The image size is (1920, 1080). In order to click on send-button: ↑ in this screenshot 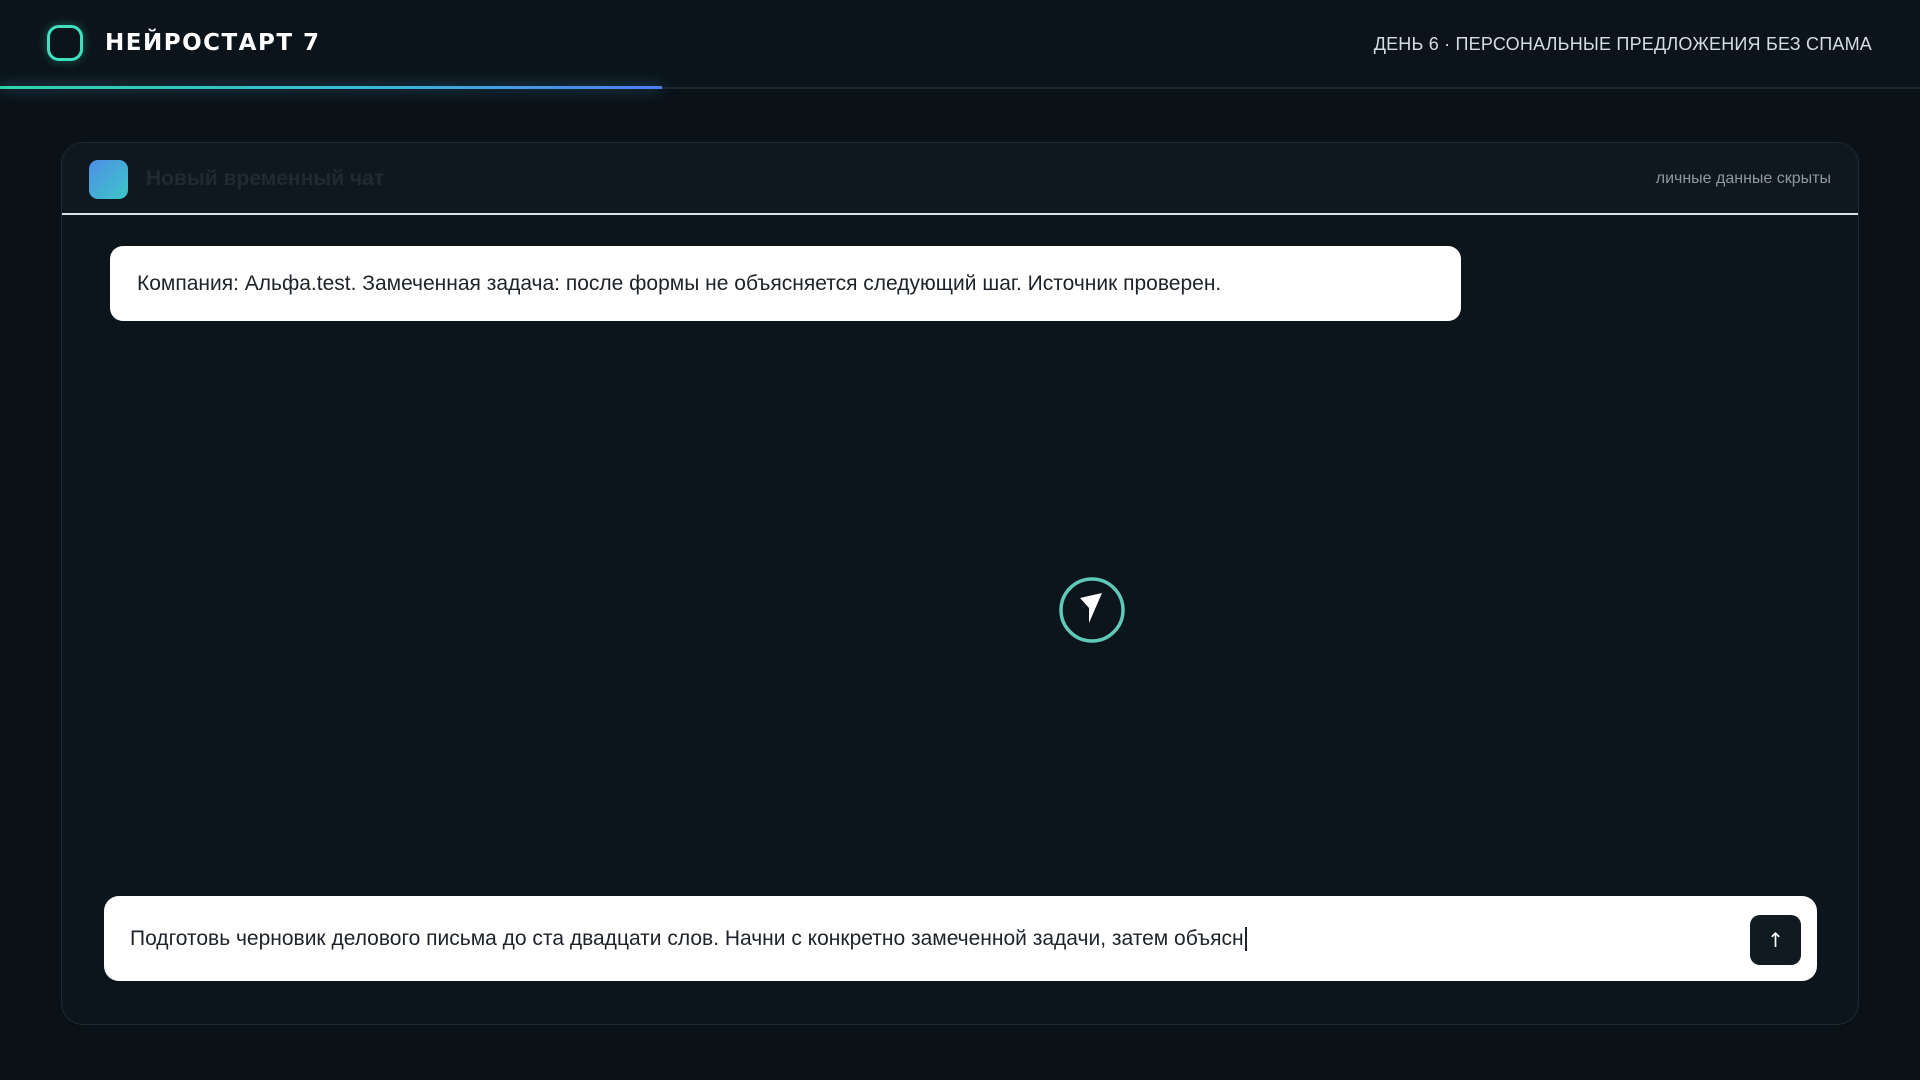, I will do `click(1775, 940)`.